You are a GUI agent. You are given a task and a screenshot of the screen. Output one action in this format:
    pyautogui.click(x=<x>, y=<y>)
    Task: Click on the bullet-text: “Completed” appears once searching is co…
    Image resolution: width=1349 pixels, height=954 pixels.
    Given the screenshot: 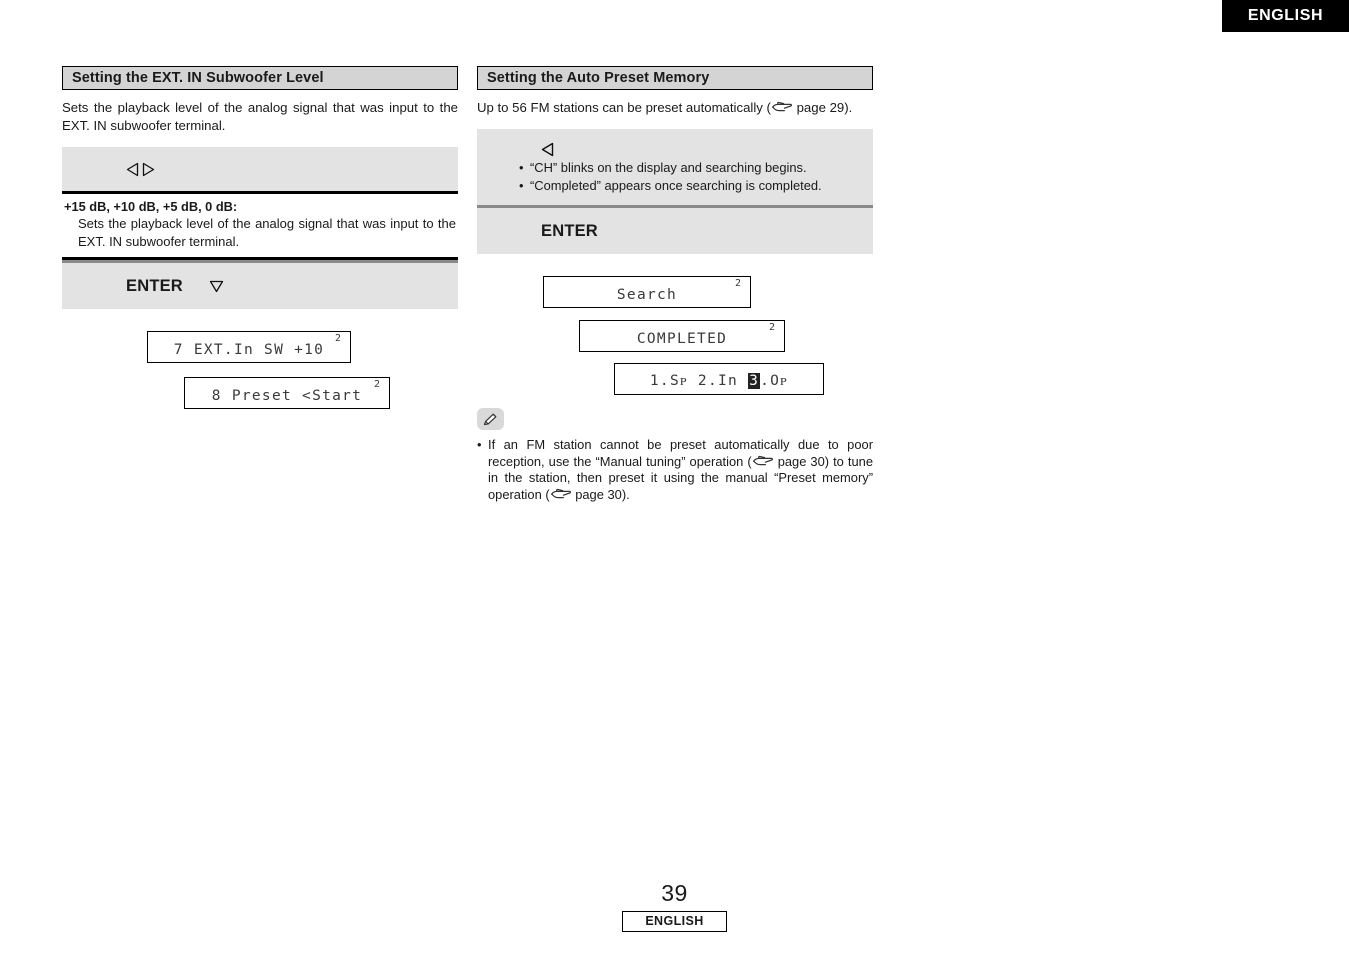 What is the action you would take?
    pyautogui.click(x=676, y=185)
    